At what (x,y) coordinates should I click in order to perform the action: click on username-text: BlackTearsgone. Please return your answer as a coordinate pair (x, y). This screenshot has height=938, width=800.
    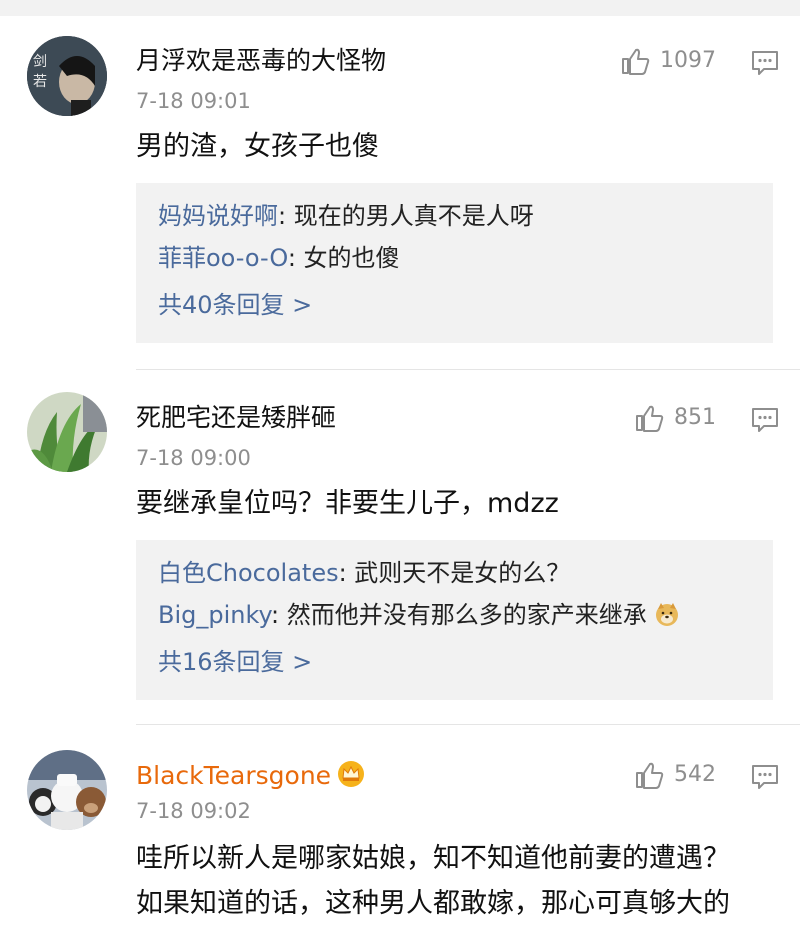
    Looking at the image, I should click on (234, 775).